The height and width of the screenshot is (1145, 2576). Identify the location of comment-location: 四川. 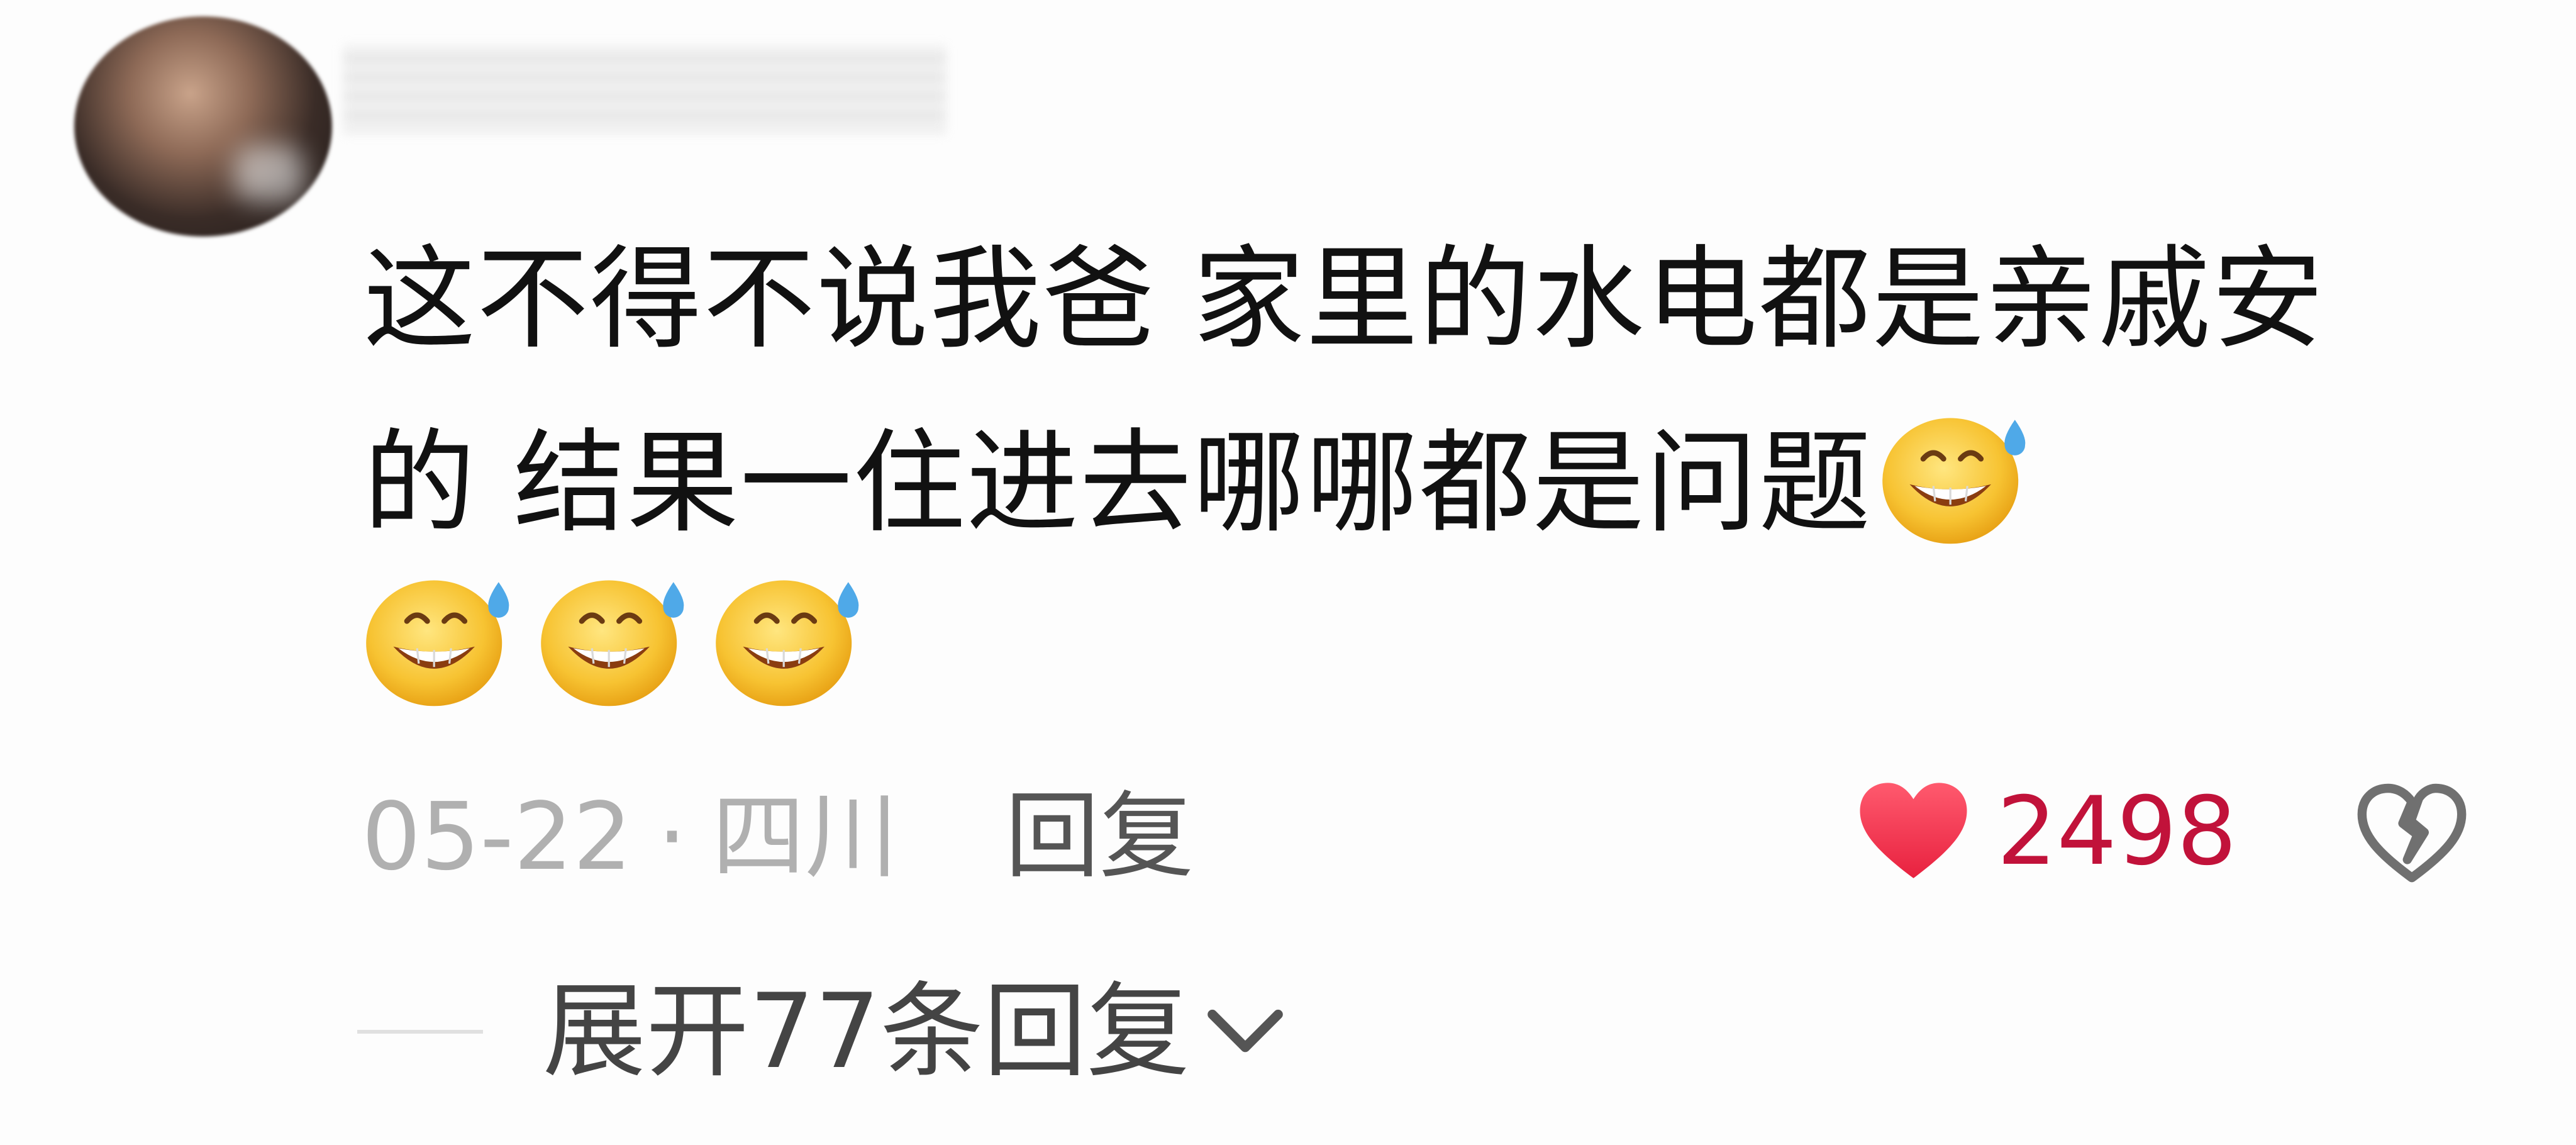
(805, 837).